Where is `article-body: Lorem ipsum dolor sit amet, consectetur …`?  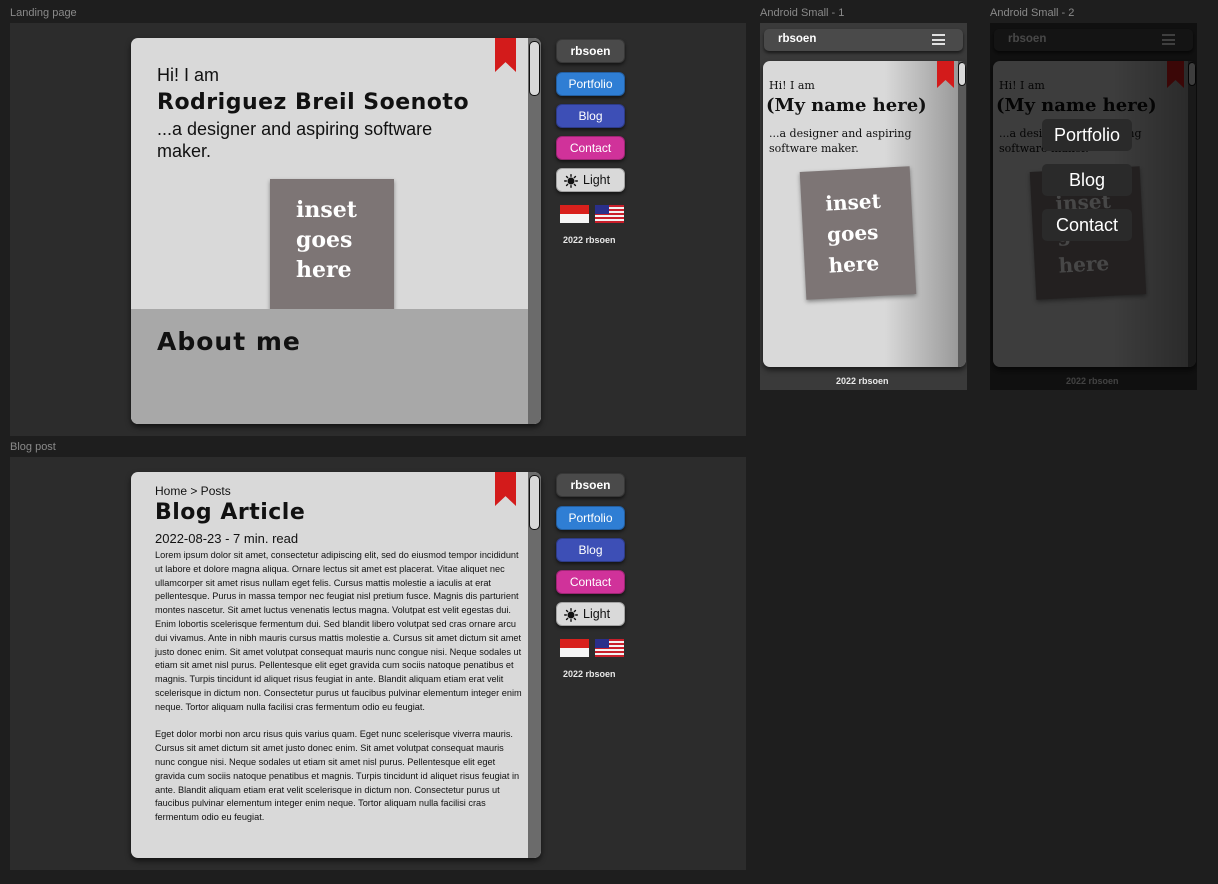 article-body: Lorem ipsum dolor sit amet, consectetur … is located at coordinates (340, 694).